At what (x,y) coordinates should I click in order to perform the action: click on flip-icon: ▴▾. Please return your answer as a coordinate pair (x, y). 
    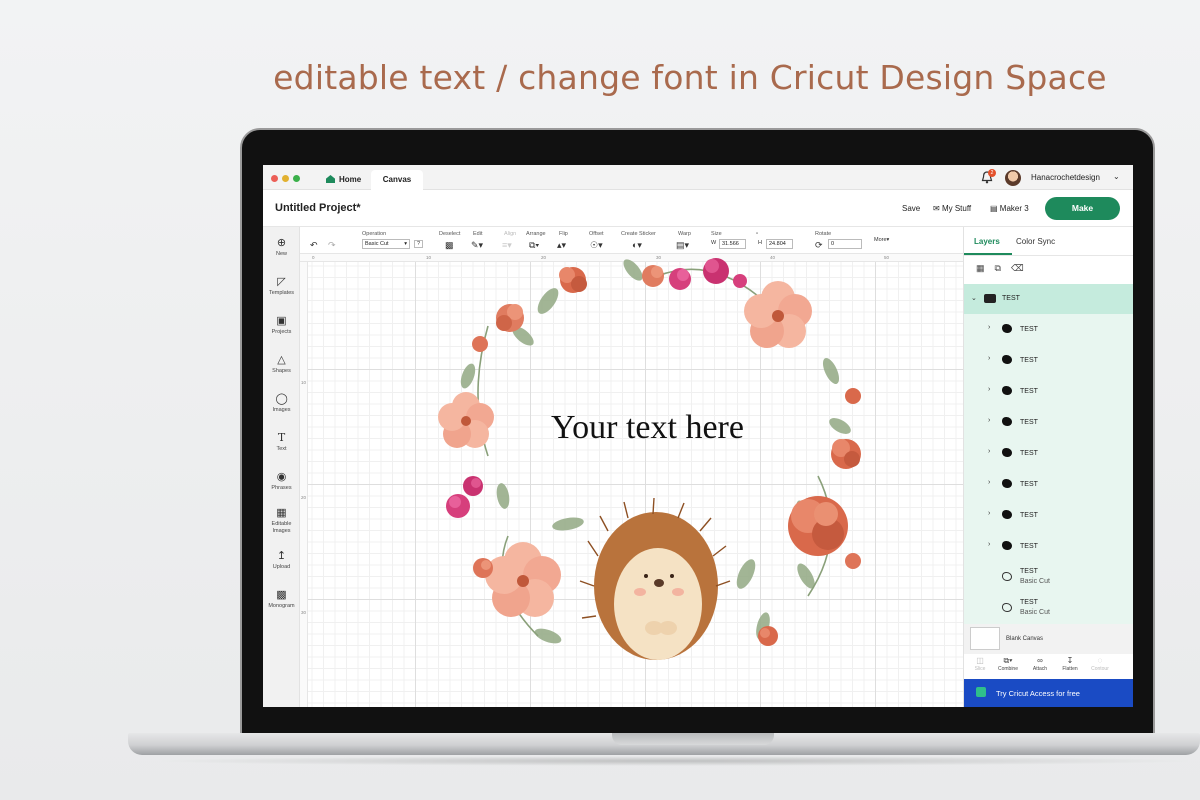
    Looking at the image, I should click on (561, 245).